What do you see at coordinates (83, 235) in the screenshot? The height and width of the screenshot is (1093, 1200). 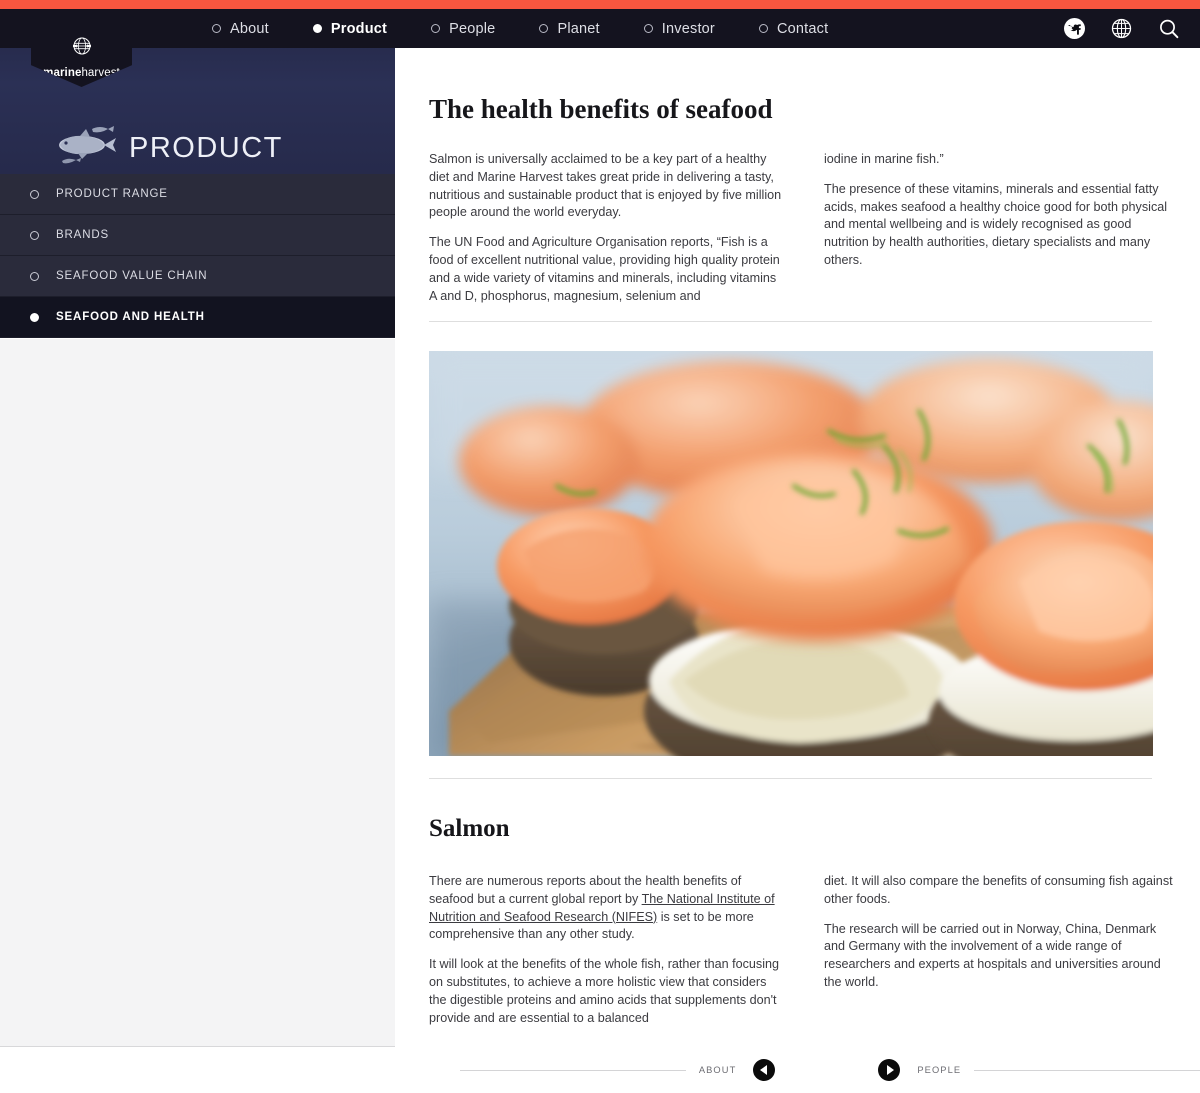 I see `sidebar-item-label: BRANDS` at bounding box center [83, 235].